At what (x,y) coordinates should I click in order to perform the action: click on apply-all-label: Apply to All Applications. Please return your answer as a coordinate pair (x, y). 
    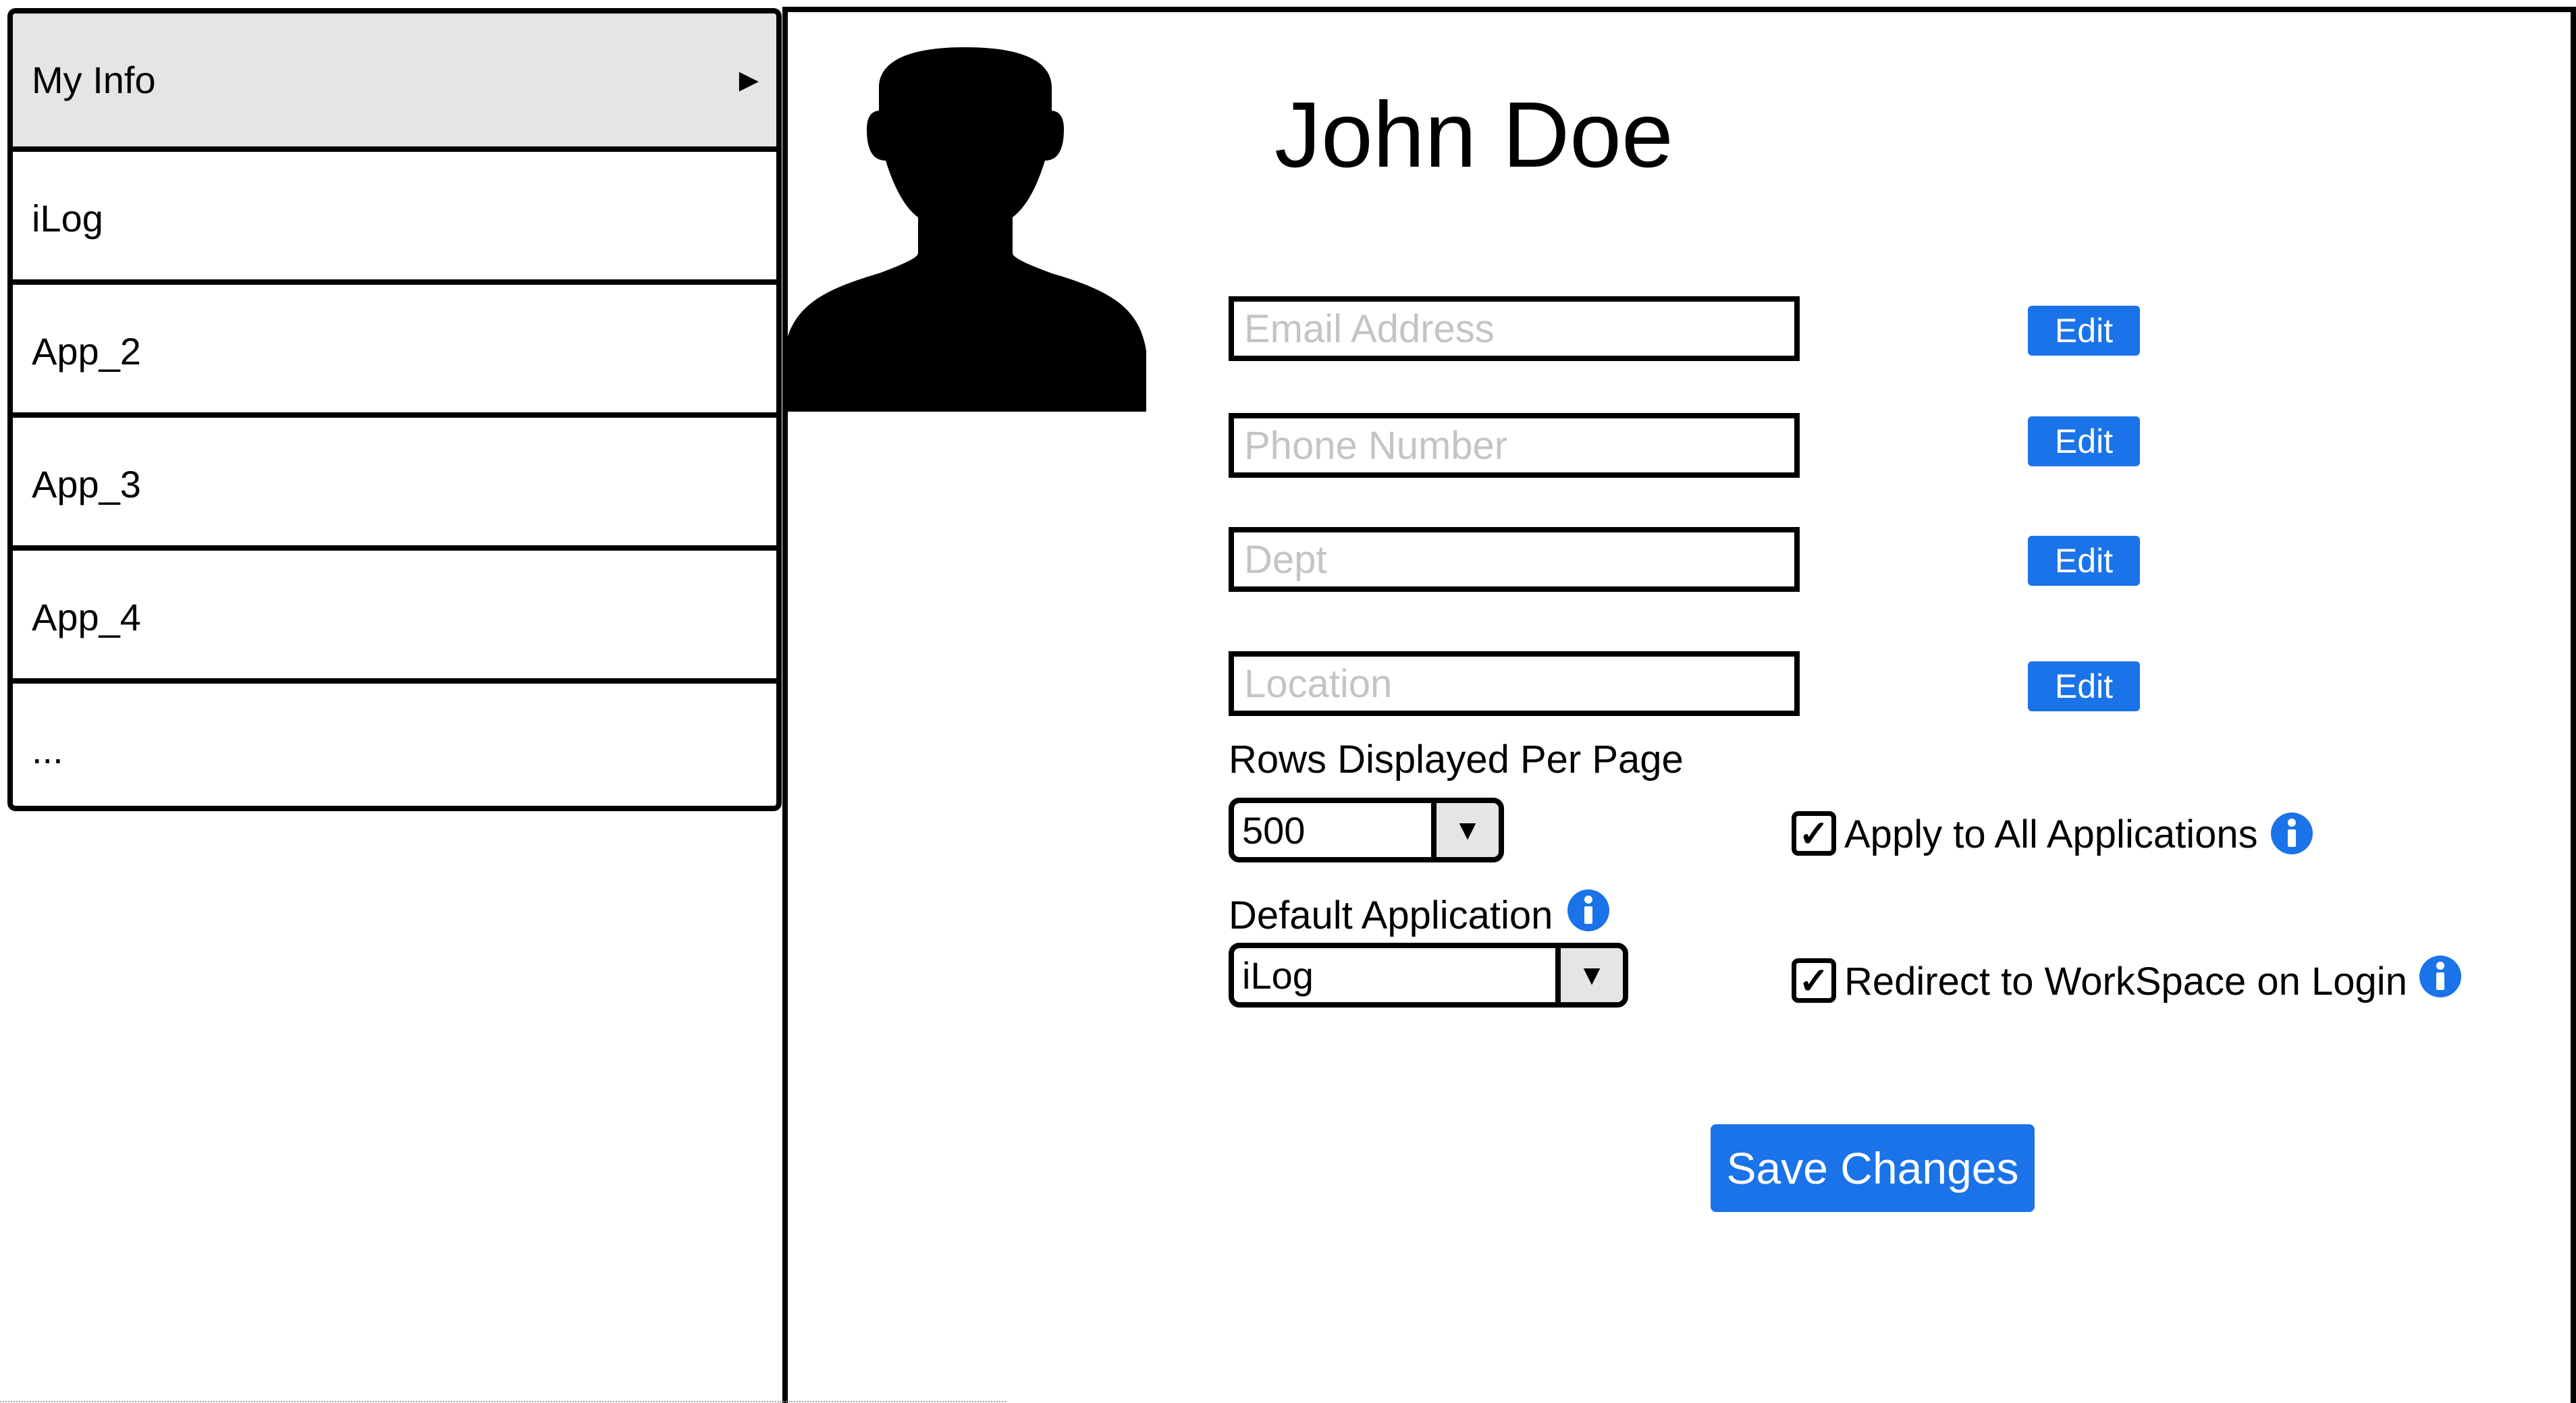
    Looking at the image, I should click on (2051, 834).